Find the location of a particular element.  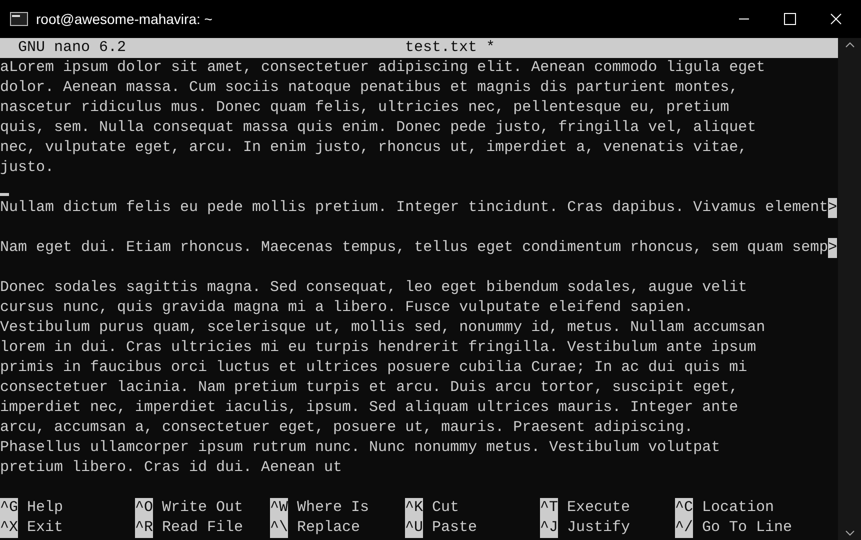

shortcut-item: ^W Where Is is located at coordinates (337, 508).